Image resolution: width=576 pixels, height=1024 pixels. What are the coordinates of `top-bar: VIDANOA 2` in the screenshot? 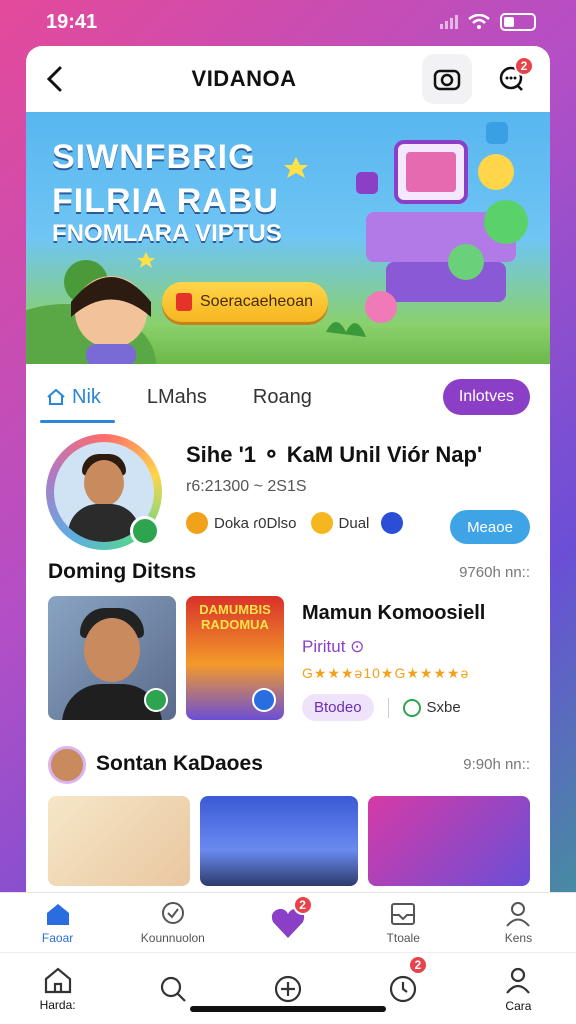 It's located at (288, 79).